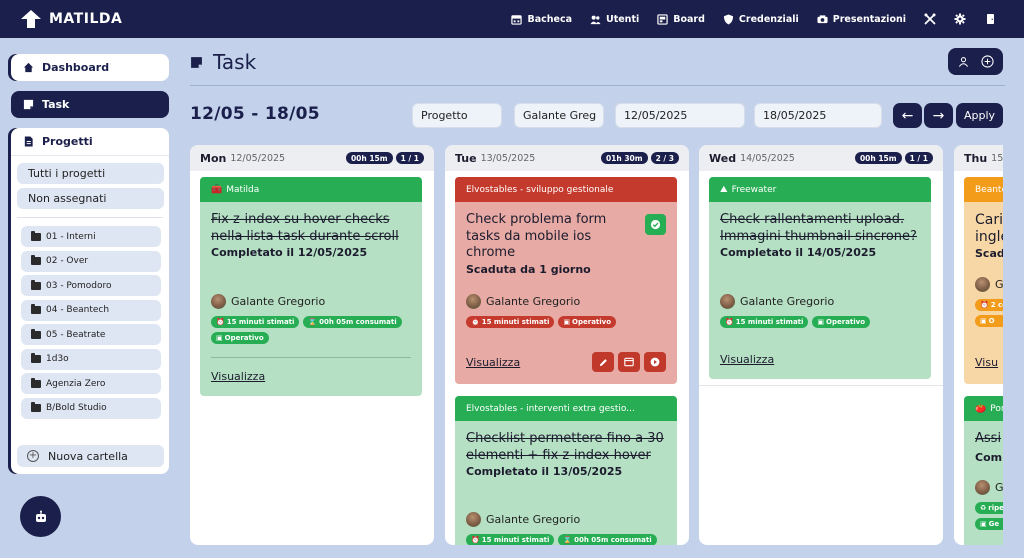 Image resolution: width=1024 pixels, height=558 pixels. What do you see at coordinates (989, 305) in the screenshot?
I see `estimate-chip: ⏰2 co` at bounding box center [989, 305].